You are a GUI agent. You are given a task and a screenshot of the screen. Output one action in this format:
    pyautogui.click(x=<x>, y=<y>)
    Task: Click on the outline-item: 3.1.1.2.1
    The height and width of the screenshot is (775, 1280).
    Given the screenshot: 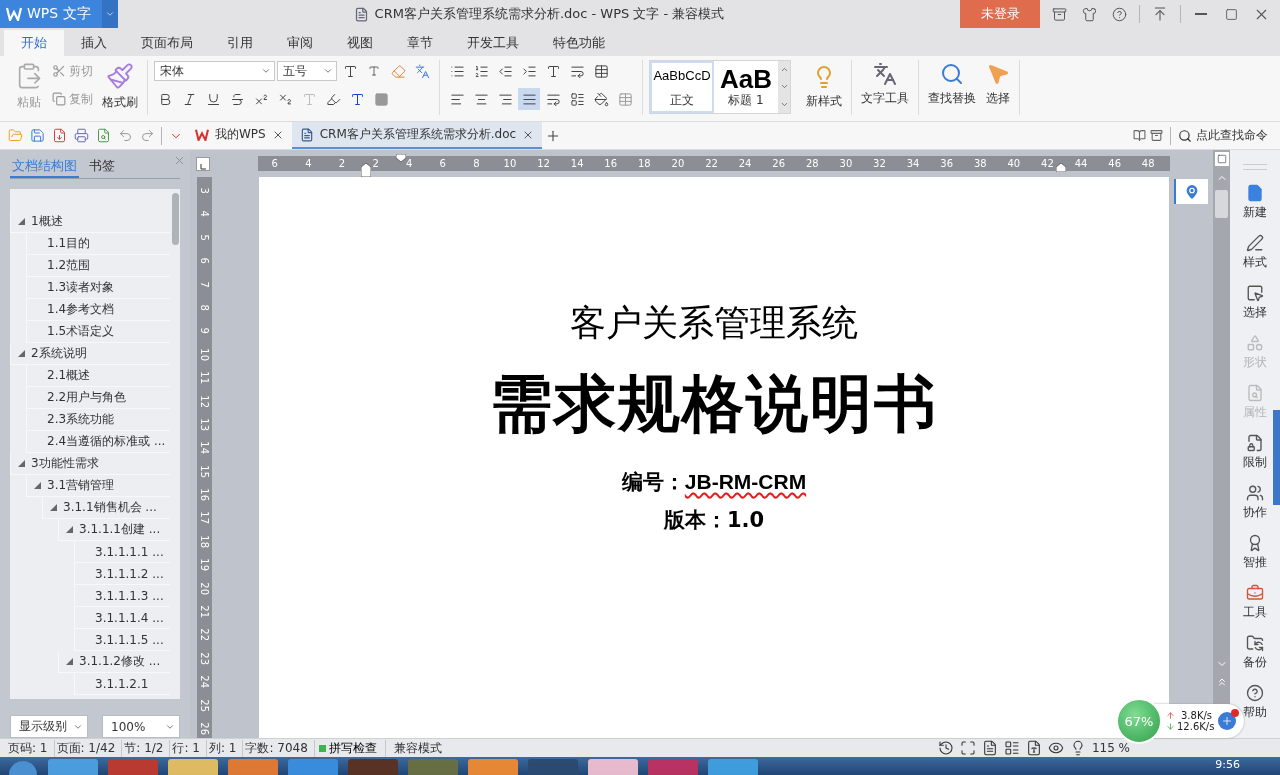 What is the action you would take?
    pyautogui.click(x=122, y=683)
    